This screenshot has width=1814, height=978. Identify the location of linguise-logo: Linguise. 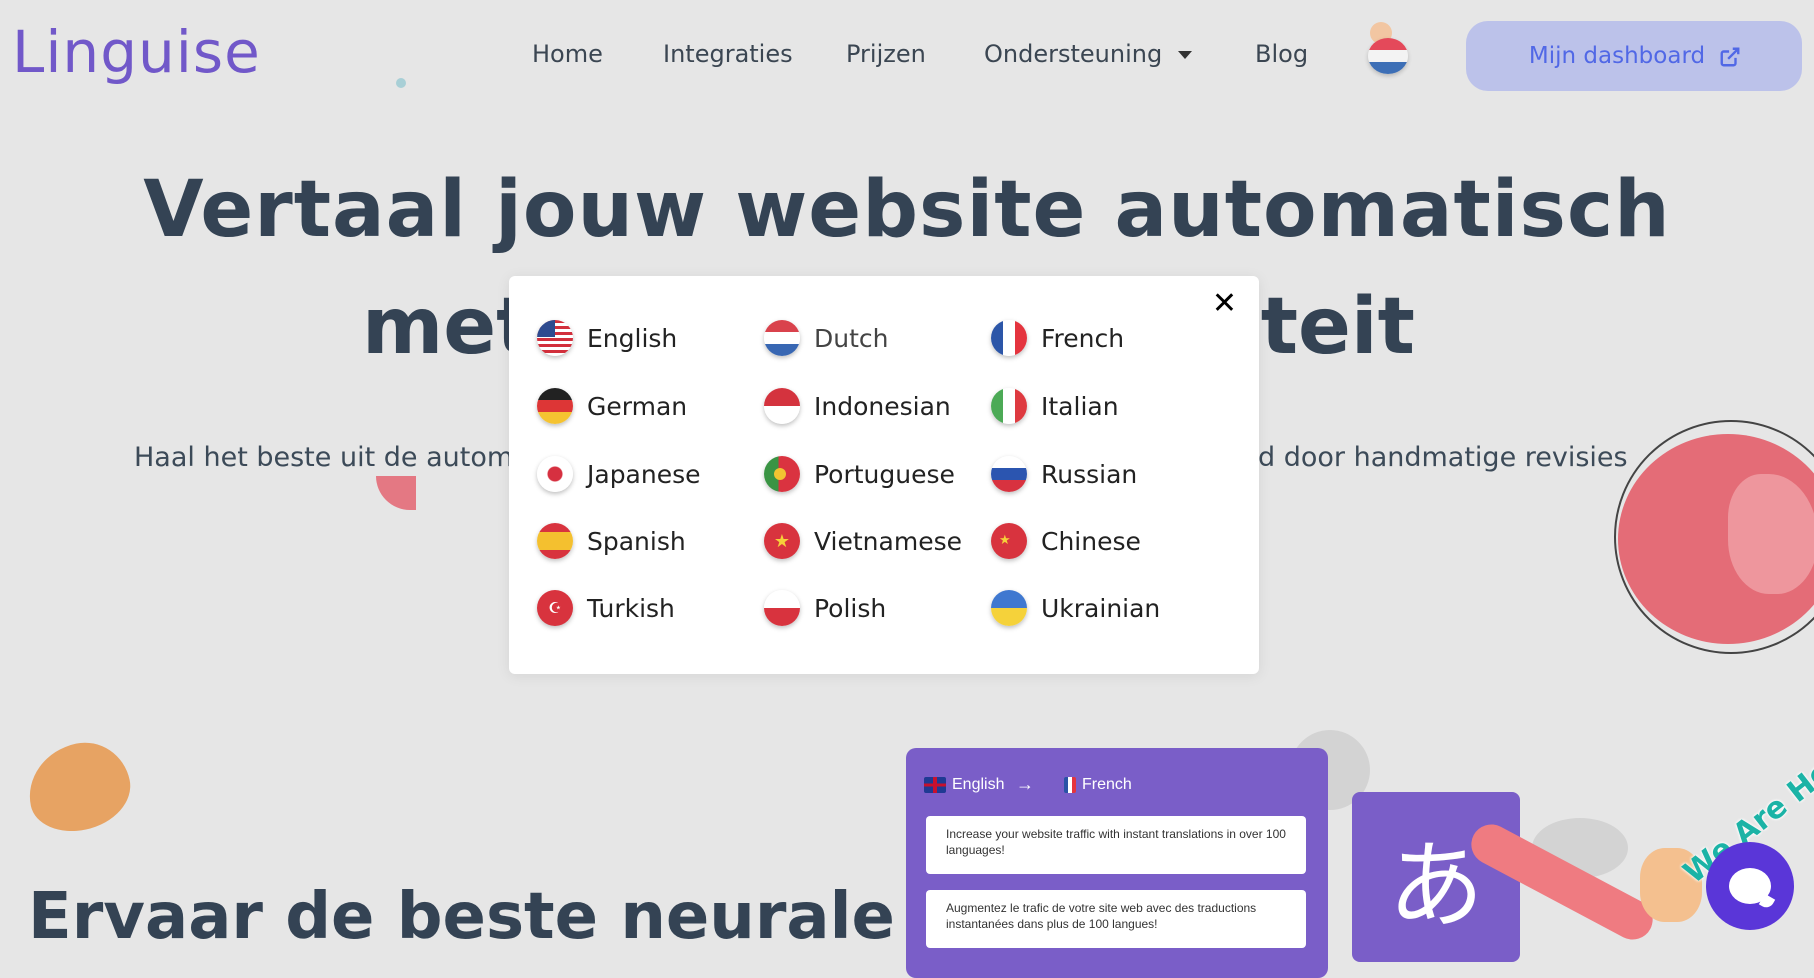
(136, 52).